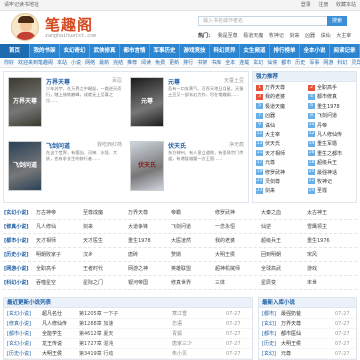 The image size is (360, 360). Describe the element at coordinates (174, 63) in the screenshot. I see `subnav-link: 更新` at that location.